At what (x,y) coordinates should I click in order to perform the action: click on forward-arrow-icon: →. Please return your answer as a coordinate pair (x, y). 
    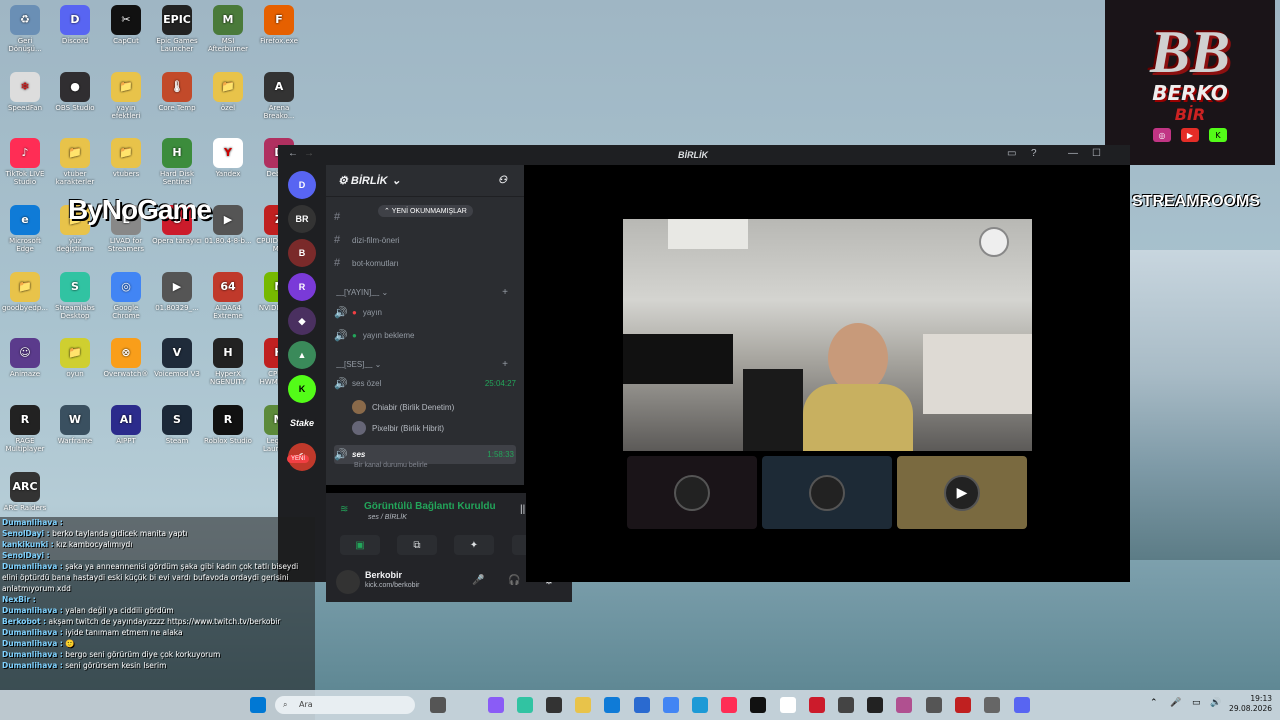
    Looking at the image, I should click on (309, 153).